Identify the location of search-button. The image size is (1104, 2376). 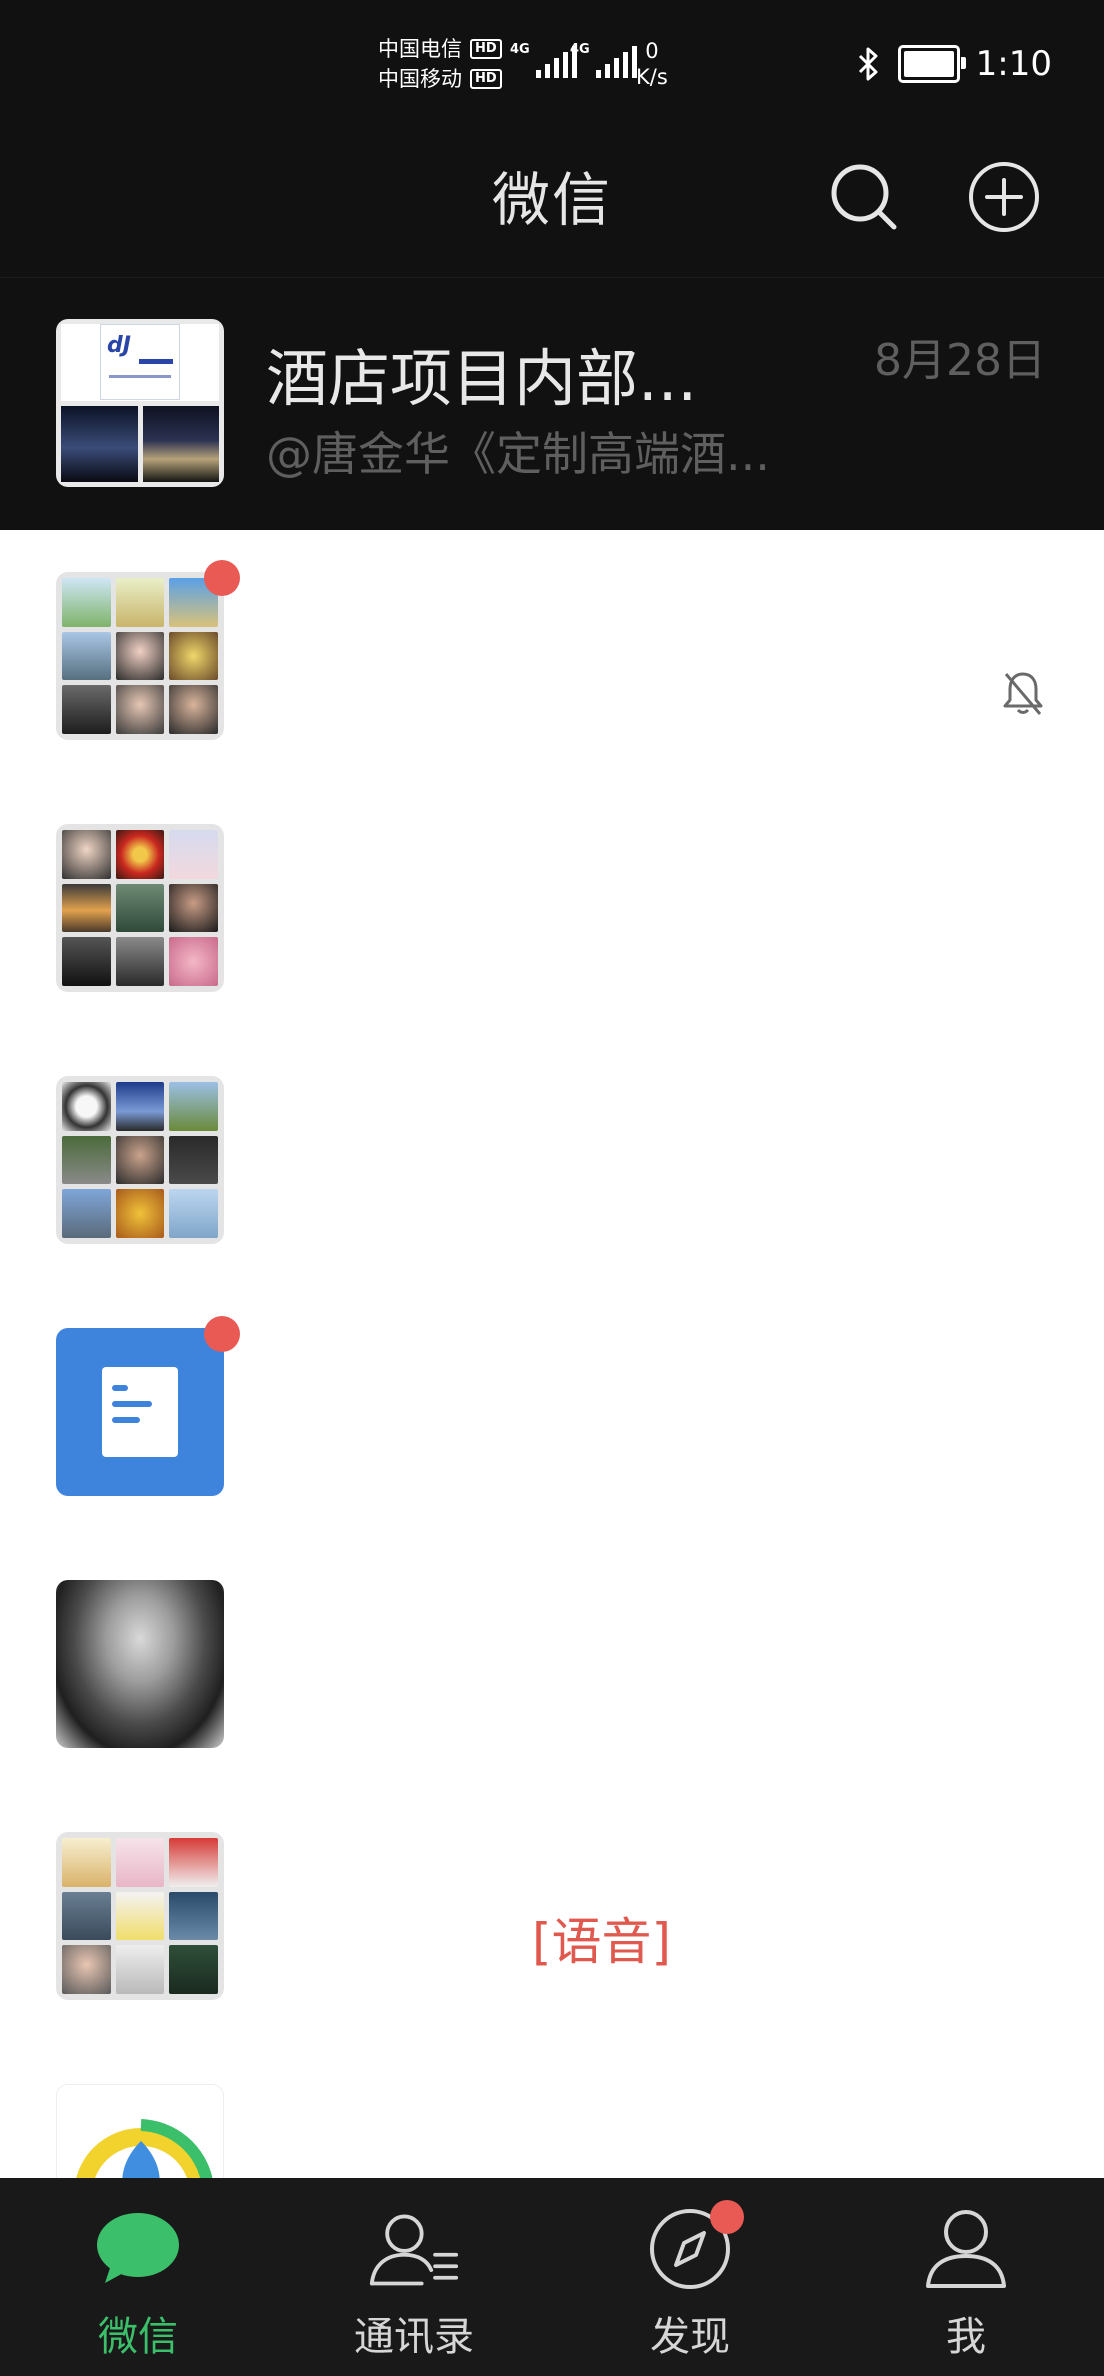
(864, 197).